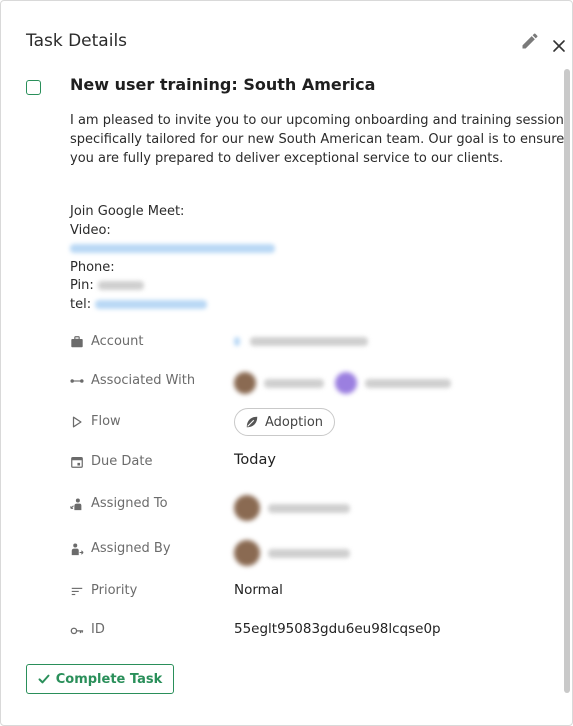  I want to click on flow-value: Adoption, so click(294, 422).